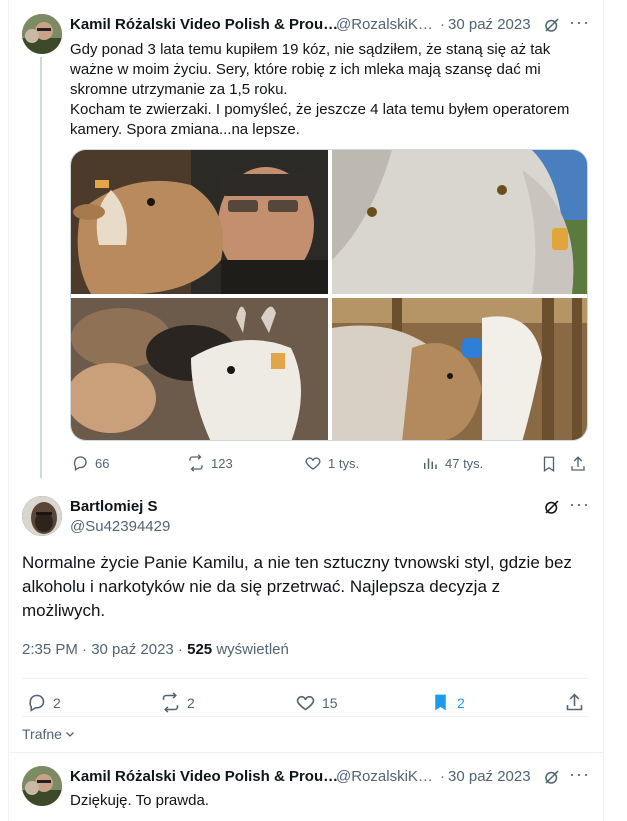  I want to click on views-count: 47 tys., so click(464, 463).